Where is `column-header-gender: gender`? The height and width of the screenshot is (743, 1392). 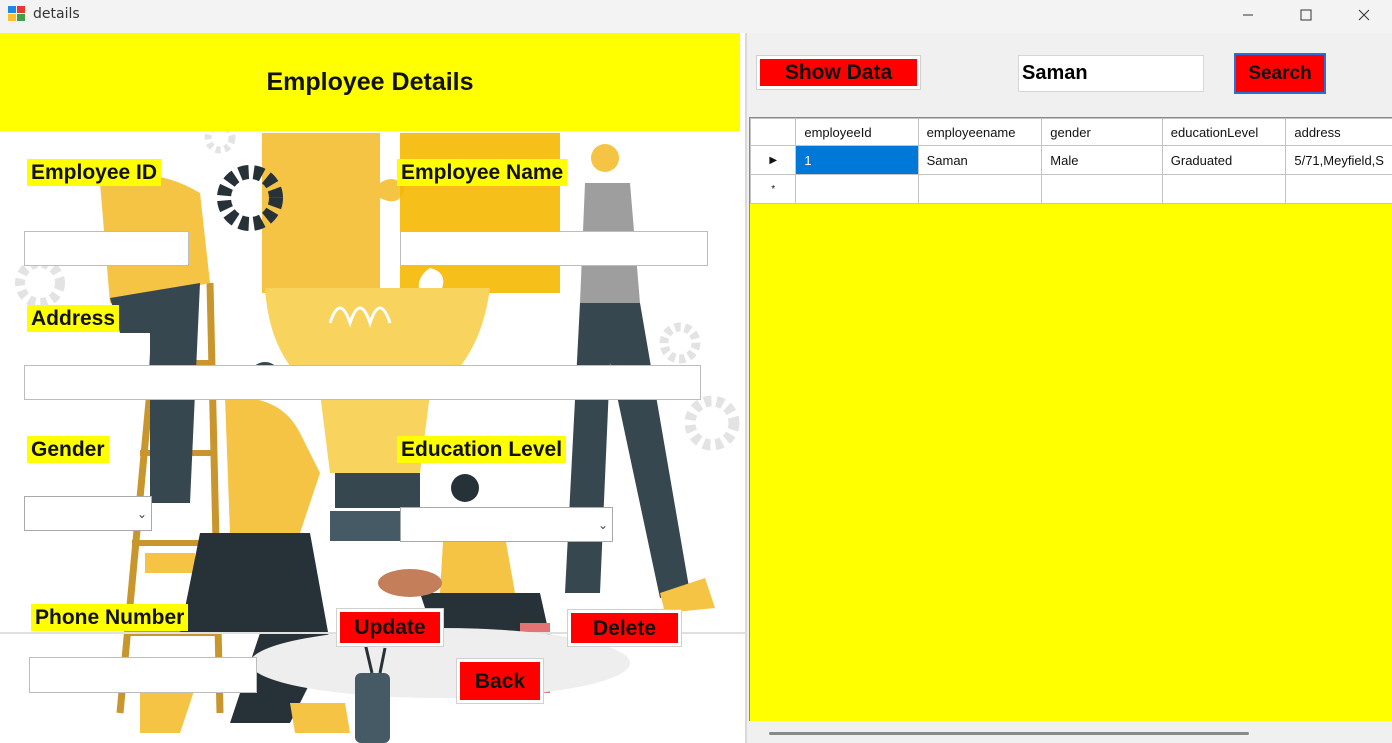
column-header-gender: gender is located at coordinates (1102, 132).